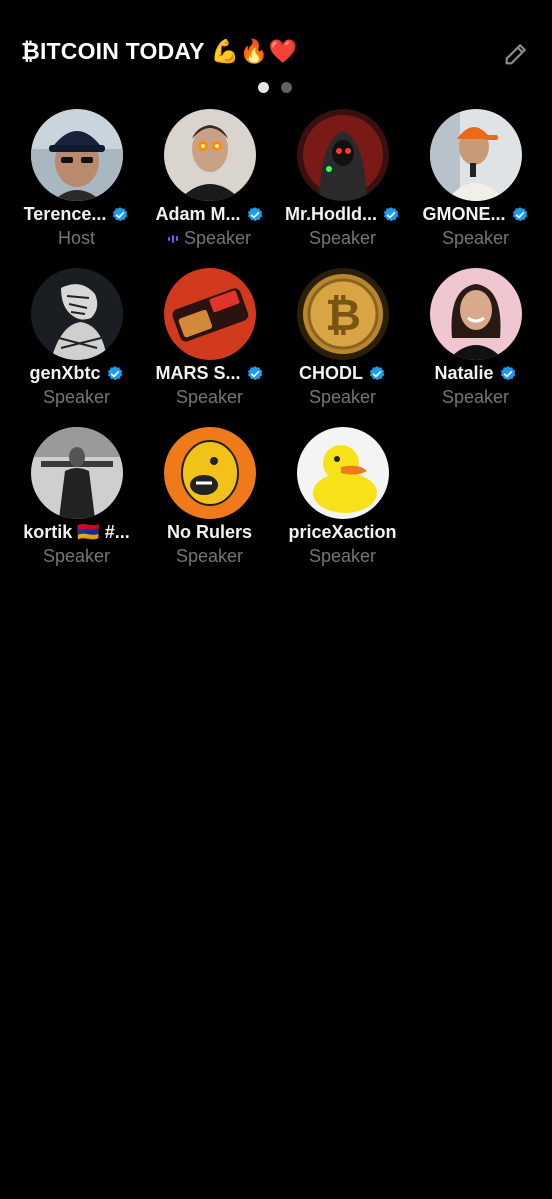 The height and width of the screenshot is (1199, 552). I want to click on participant-tile: Natalie Speaker, so click(475, 346).